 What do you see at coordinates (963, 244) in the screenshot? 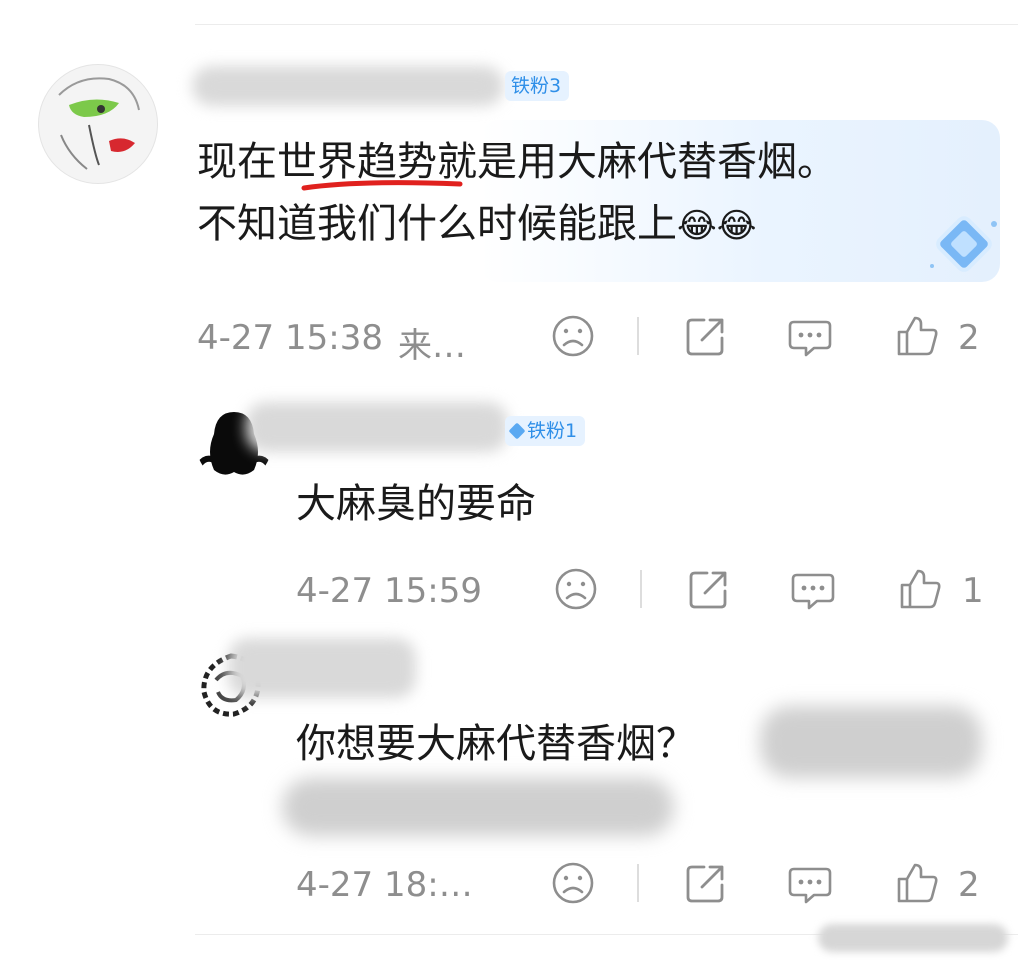
I see `diamond-decoration-icon` at bounding box center [963, 244].